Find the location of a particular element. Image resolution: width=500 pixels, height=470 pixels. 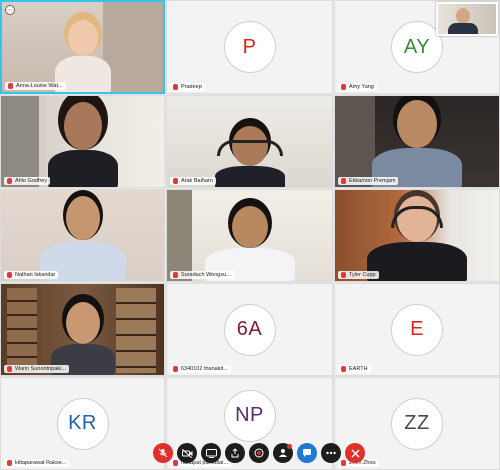

self-view-video is located at coordinates (467, 19).